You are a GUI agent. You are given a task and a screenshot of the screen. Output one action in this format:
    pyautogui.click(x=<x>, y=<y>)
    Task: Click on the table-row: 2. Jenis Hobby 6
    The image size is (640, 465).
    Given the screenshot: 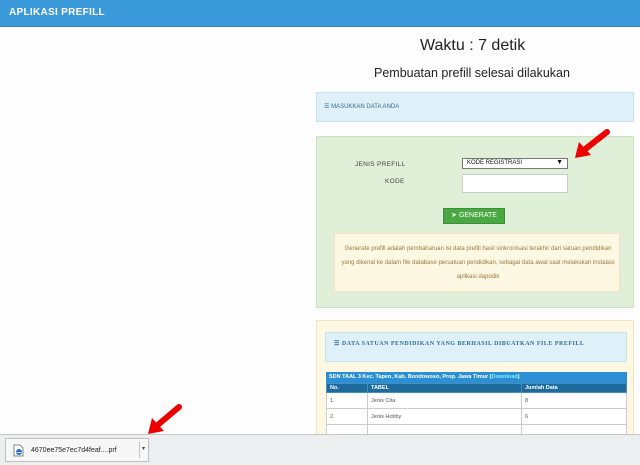 What is the action you would take?
    pyautogui.click(x=476, y=416)
    